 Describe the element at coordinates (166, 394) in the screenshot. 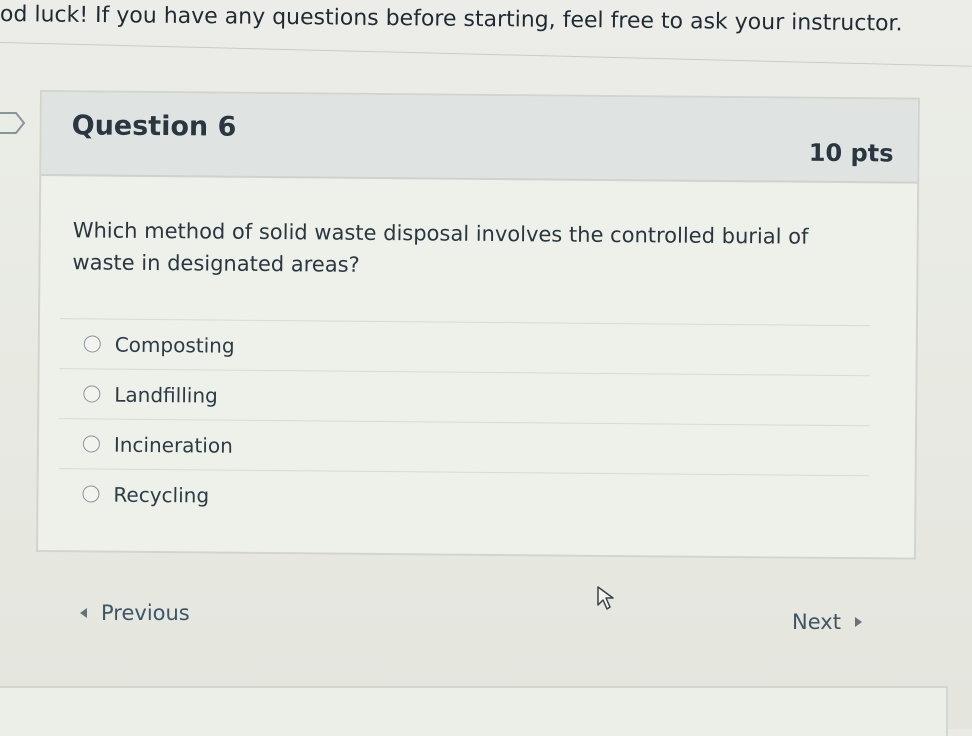

I see `answer-label: Landfilling` at that location.